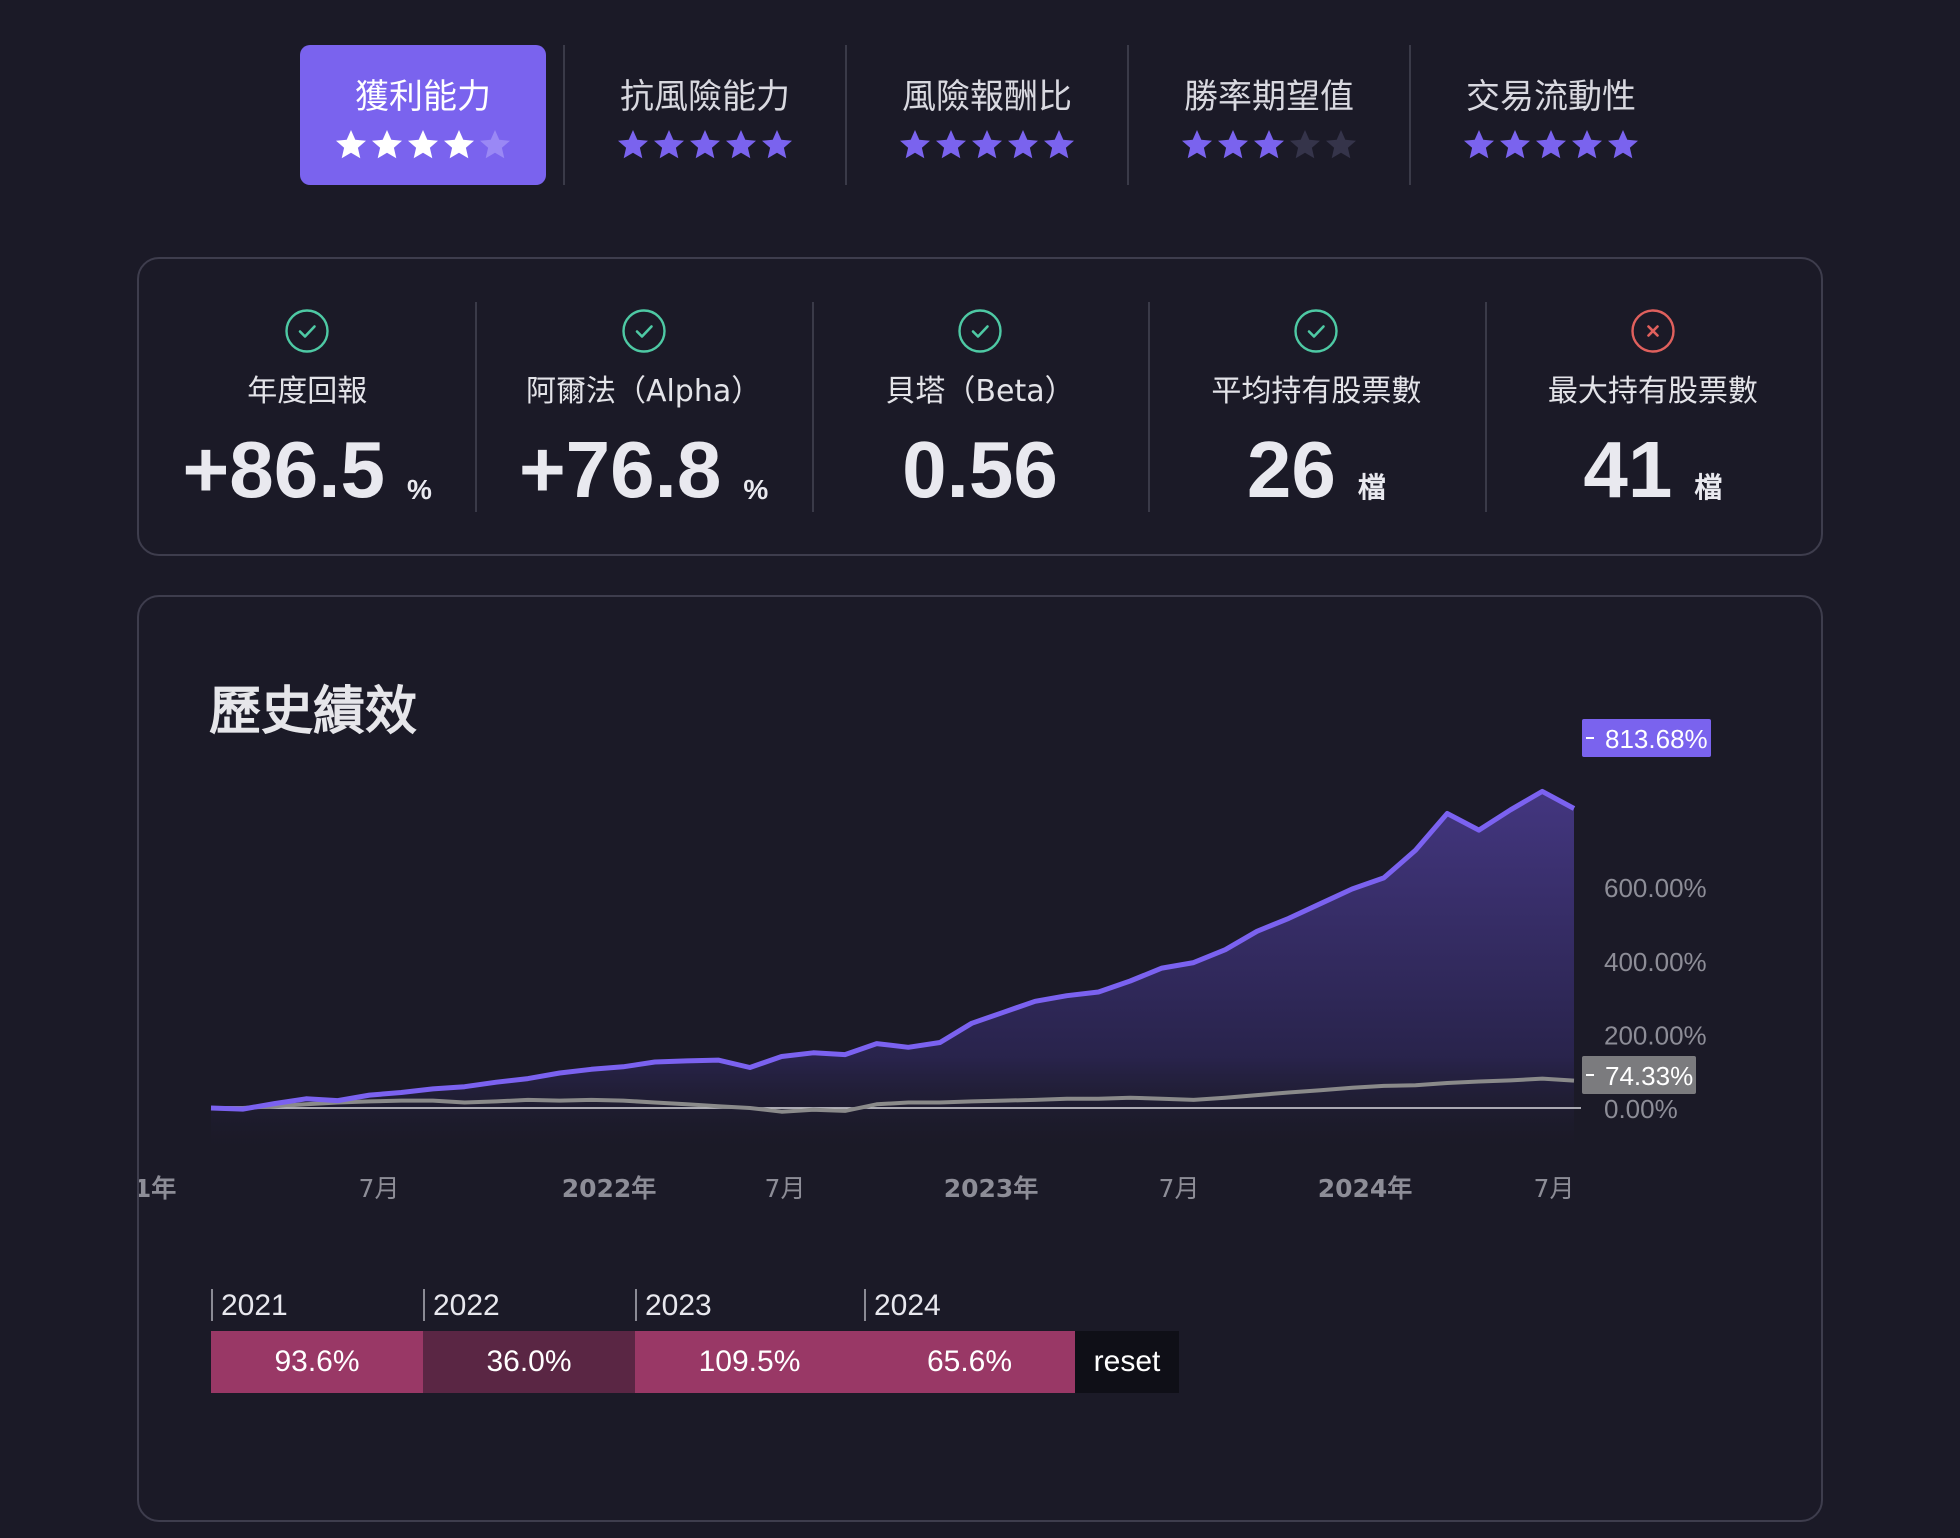  Describe the element at coordinates (980, 391) in the screenshot. I see `metric-label: 貝塔（Beta）` at that location.